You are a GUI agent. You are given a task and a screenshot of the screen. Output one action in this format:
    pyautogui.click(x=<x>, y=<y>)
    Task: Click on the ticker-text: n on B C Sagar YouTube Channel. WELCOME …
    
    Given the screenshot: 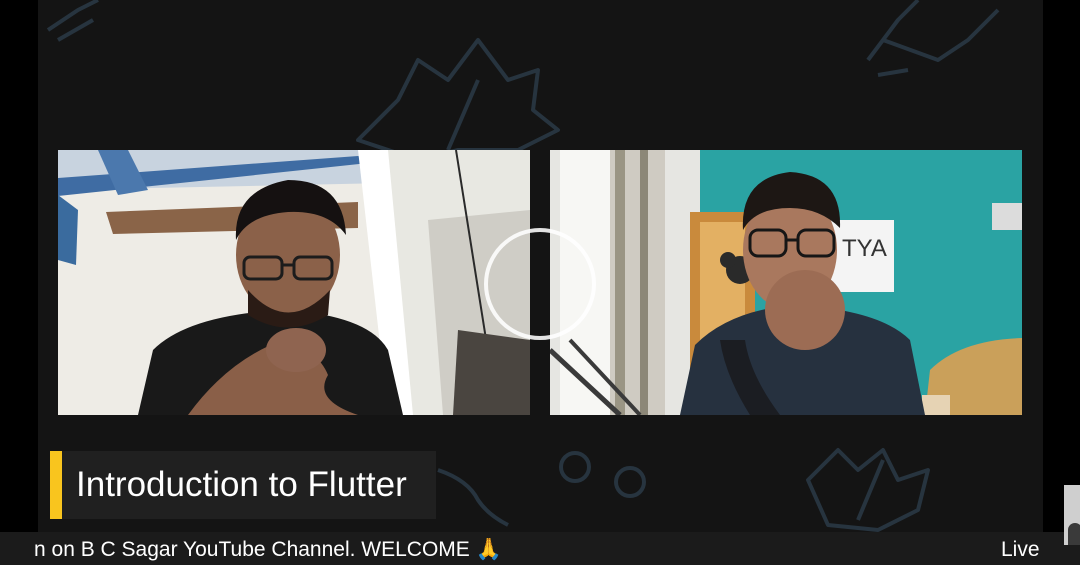 What is the action you would take?
    pyautogui.click(x=268, y=549)
    